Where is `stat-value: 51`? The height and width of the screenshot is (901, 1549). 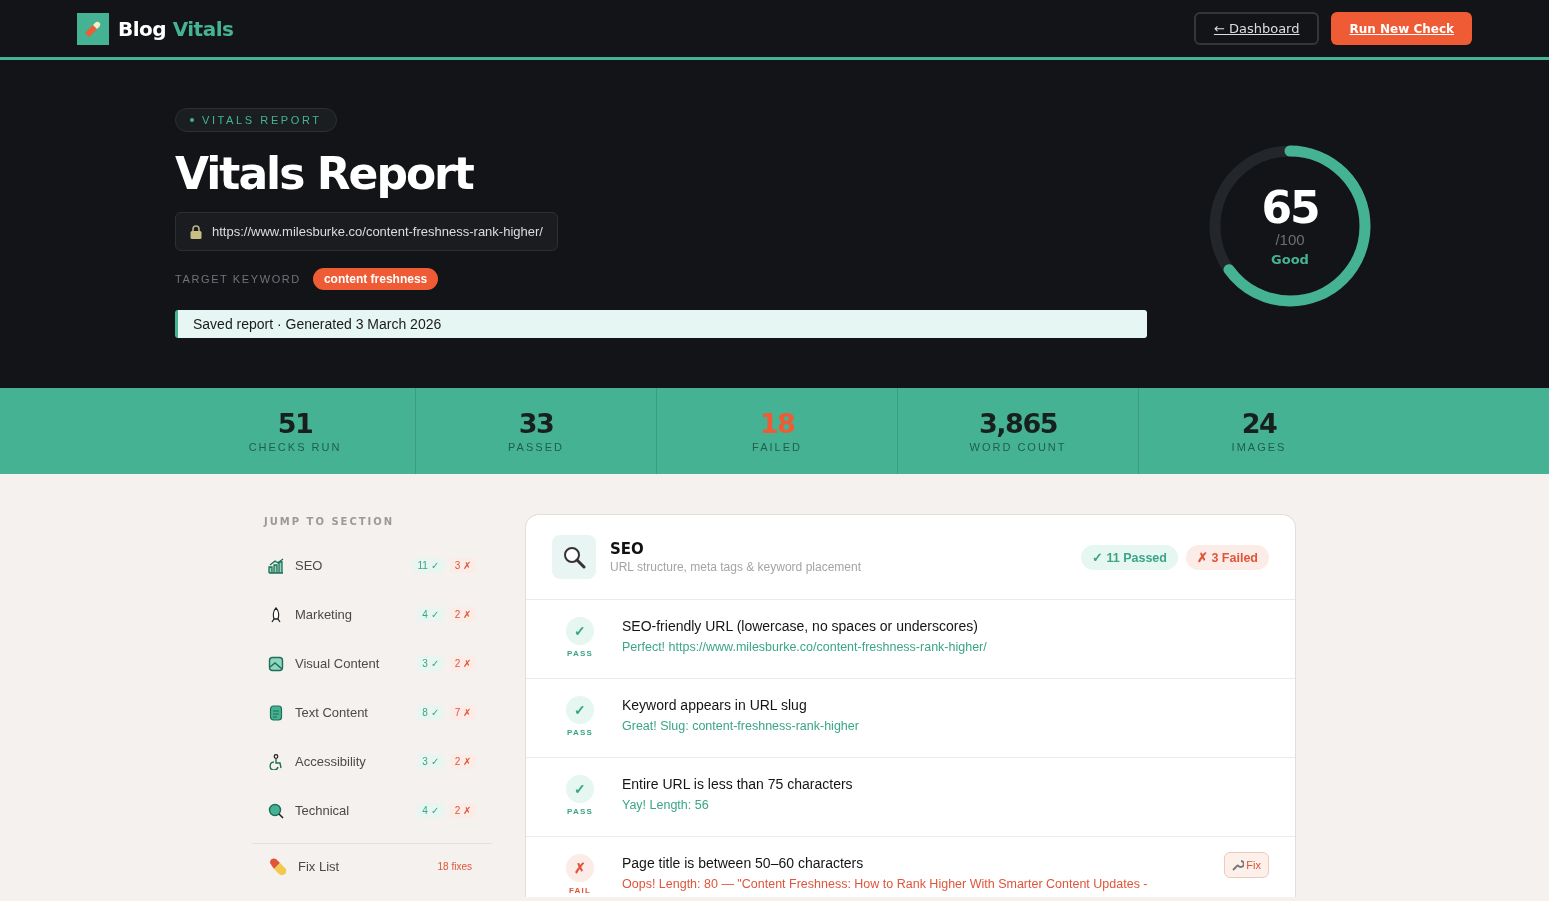 stat-value: 51 is located at coordinates (295, 424).